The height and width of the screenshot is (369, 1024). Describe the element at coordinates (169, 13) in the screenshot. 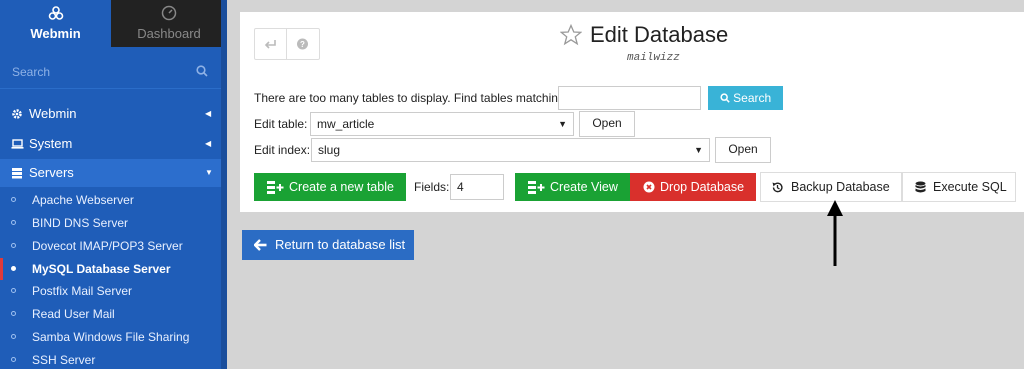

I see `dashboard-icon` at that location.